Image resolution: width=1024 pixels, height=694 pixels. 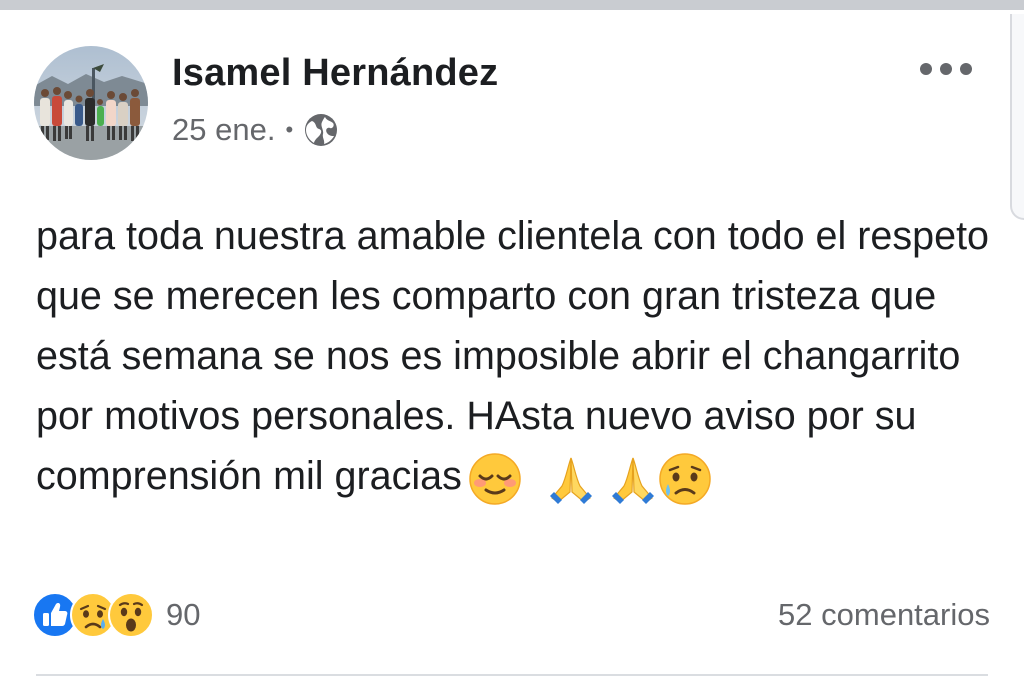 I want to click on relieved-face-icon, so click(x=495, y=479).